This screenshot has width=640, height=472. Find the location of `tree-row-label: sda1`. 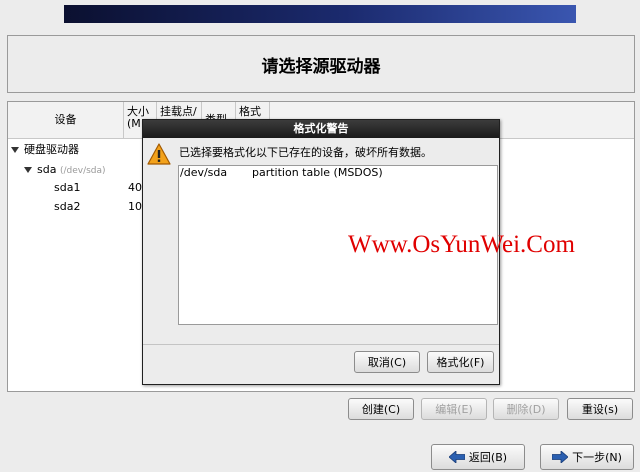

tree-row-label: sda1 is located at coordinates (67, 187).